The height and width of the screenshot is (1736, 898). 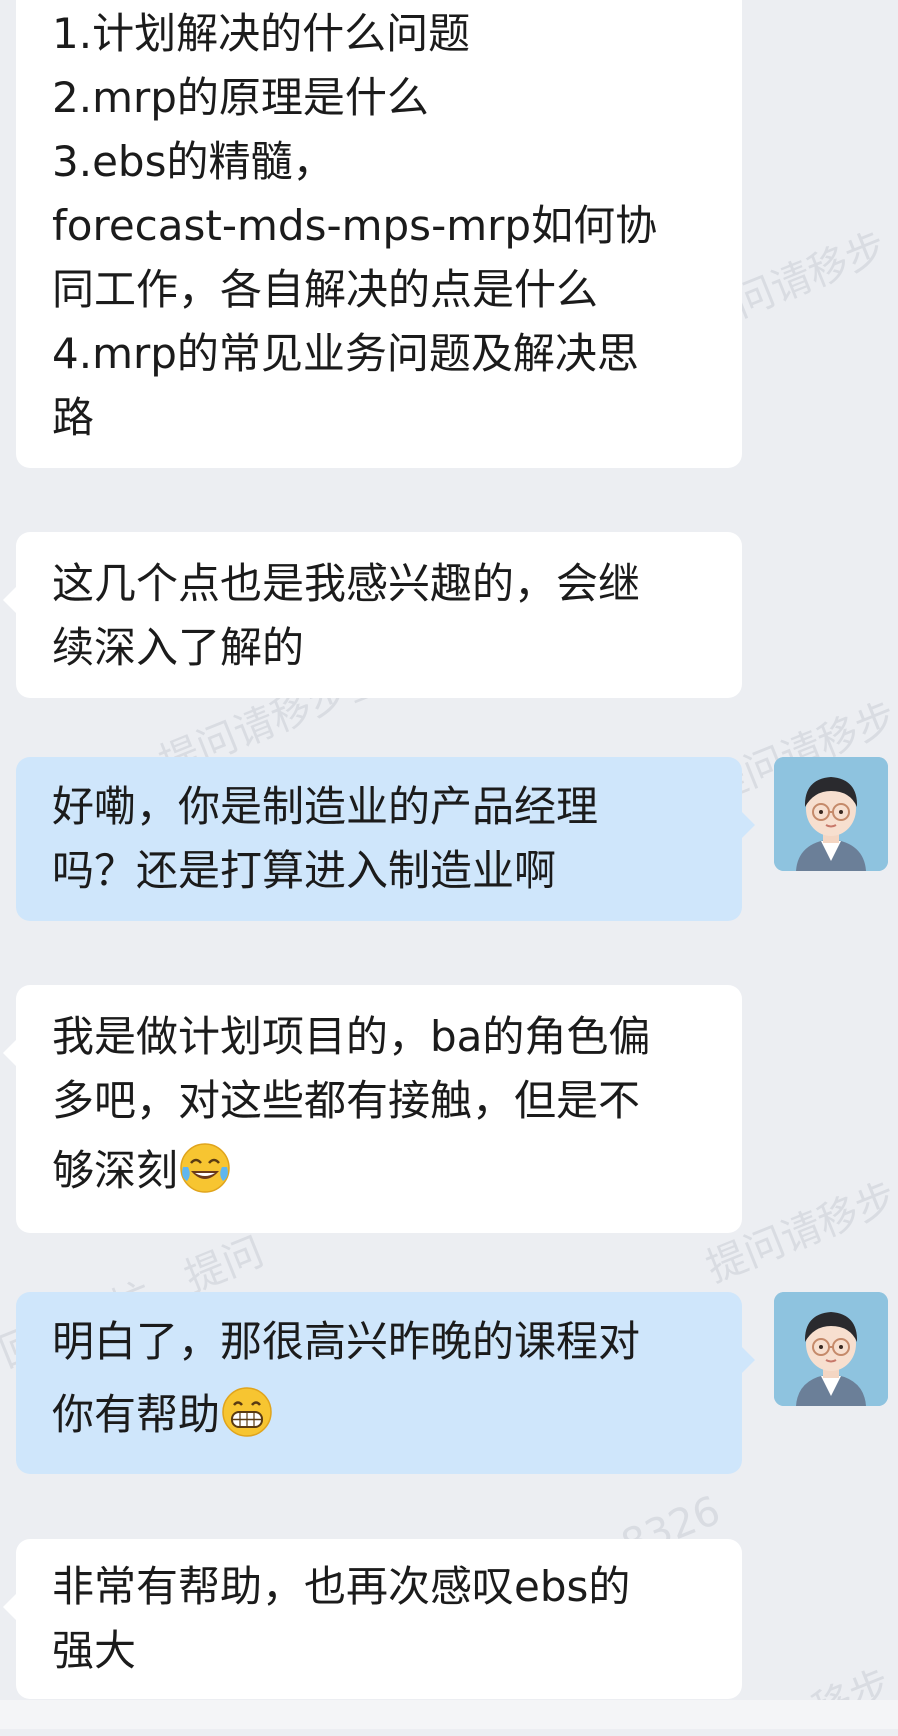 What do you see at coordinates (345, 353) in the screenshot?
I see `message-line: 4.mrp的常见业务问题及解决思` at bounding box center [345, 353].